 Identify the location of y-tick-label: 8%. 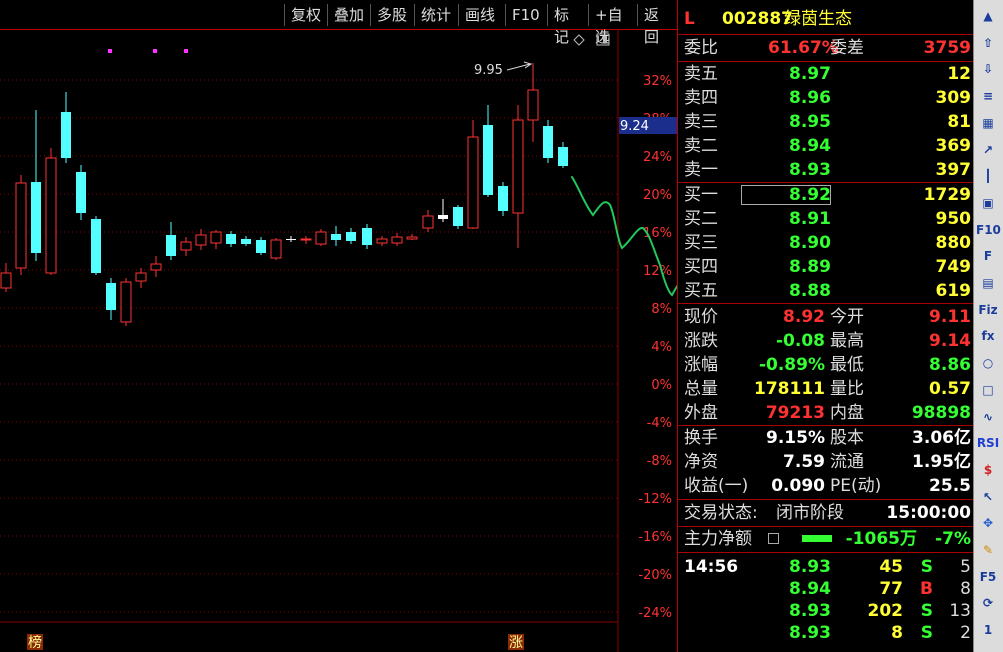
(661, 309).